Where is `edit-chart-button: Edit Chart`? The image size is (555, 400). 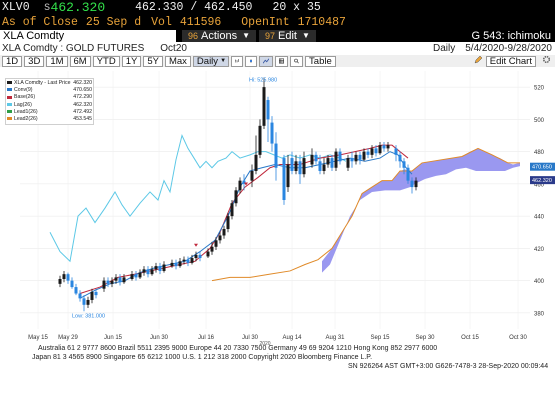 edit-chart-button: Edit Chart is located at coordinates (510, 61).